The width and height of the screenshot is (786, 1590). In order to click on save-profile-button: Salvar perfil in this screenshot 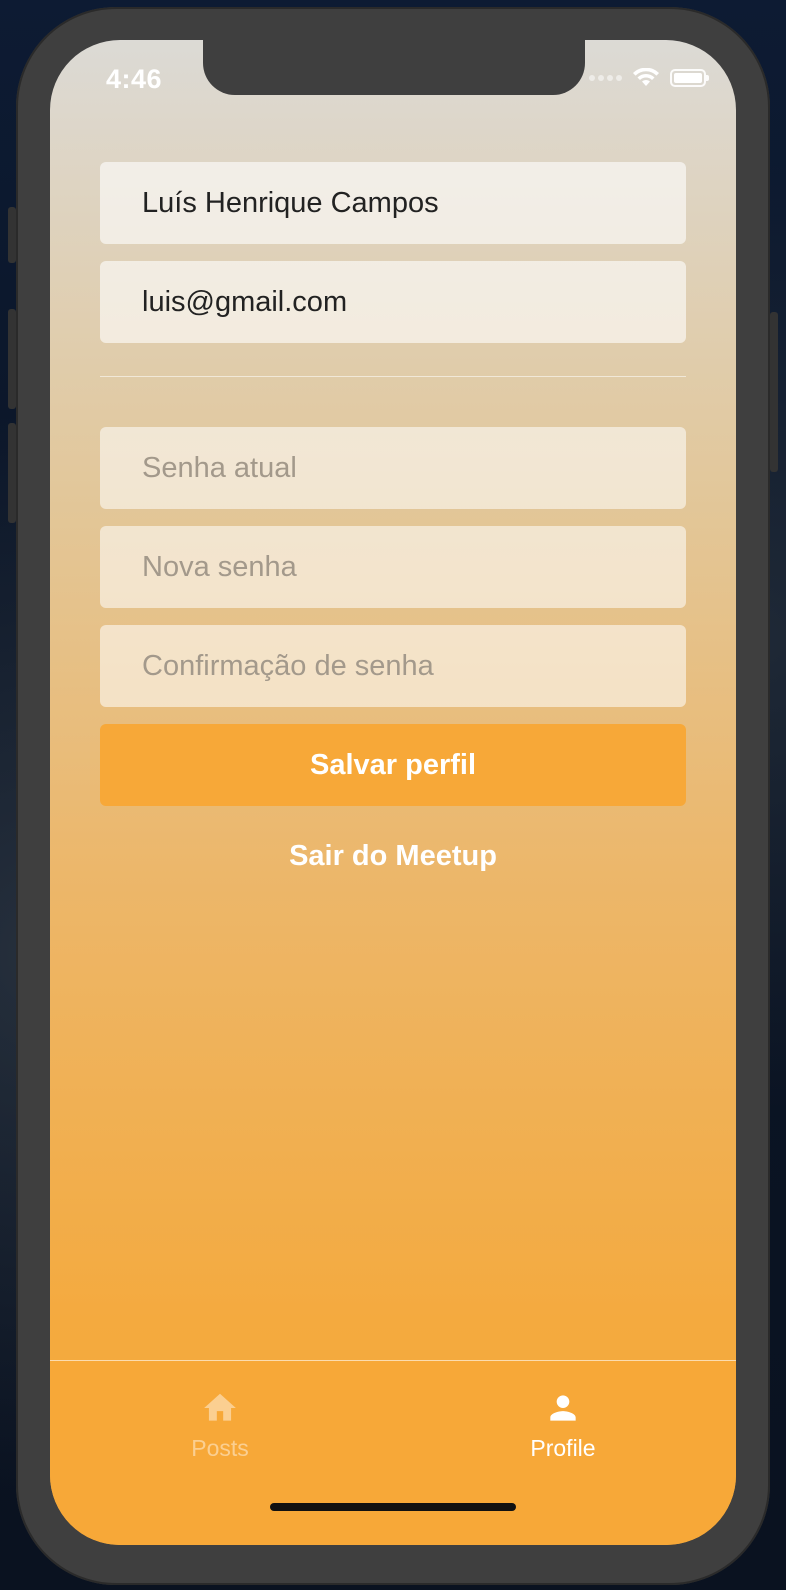, I will do `click(393, 765)`.